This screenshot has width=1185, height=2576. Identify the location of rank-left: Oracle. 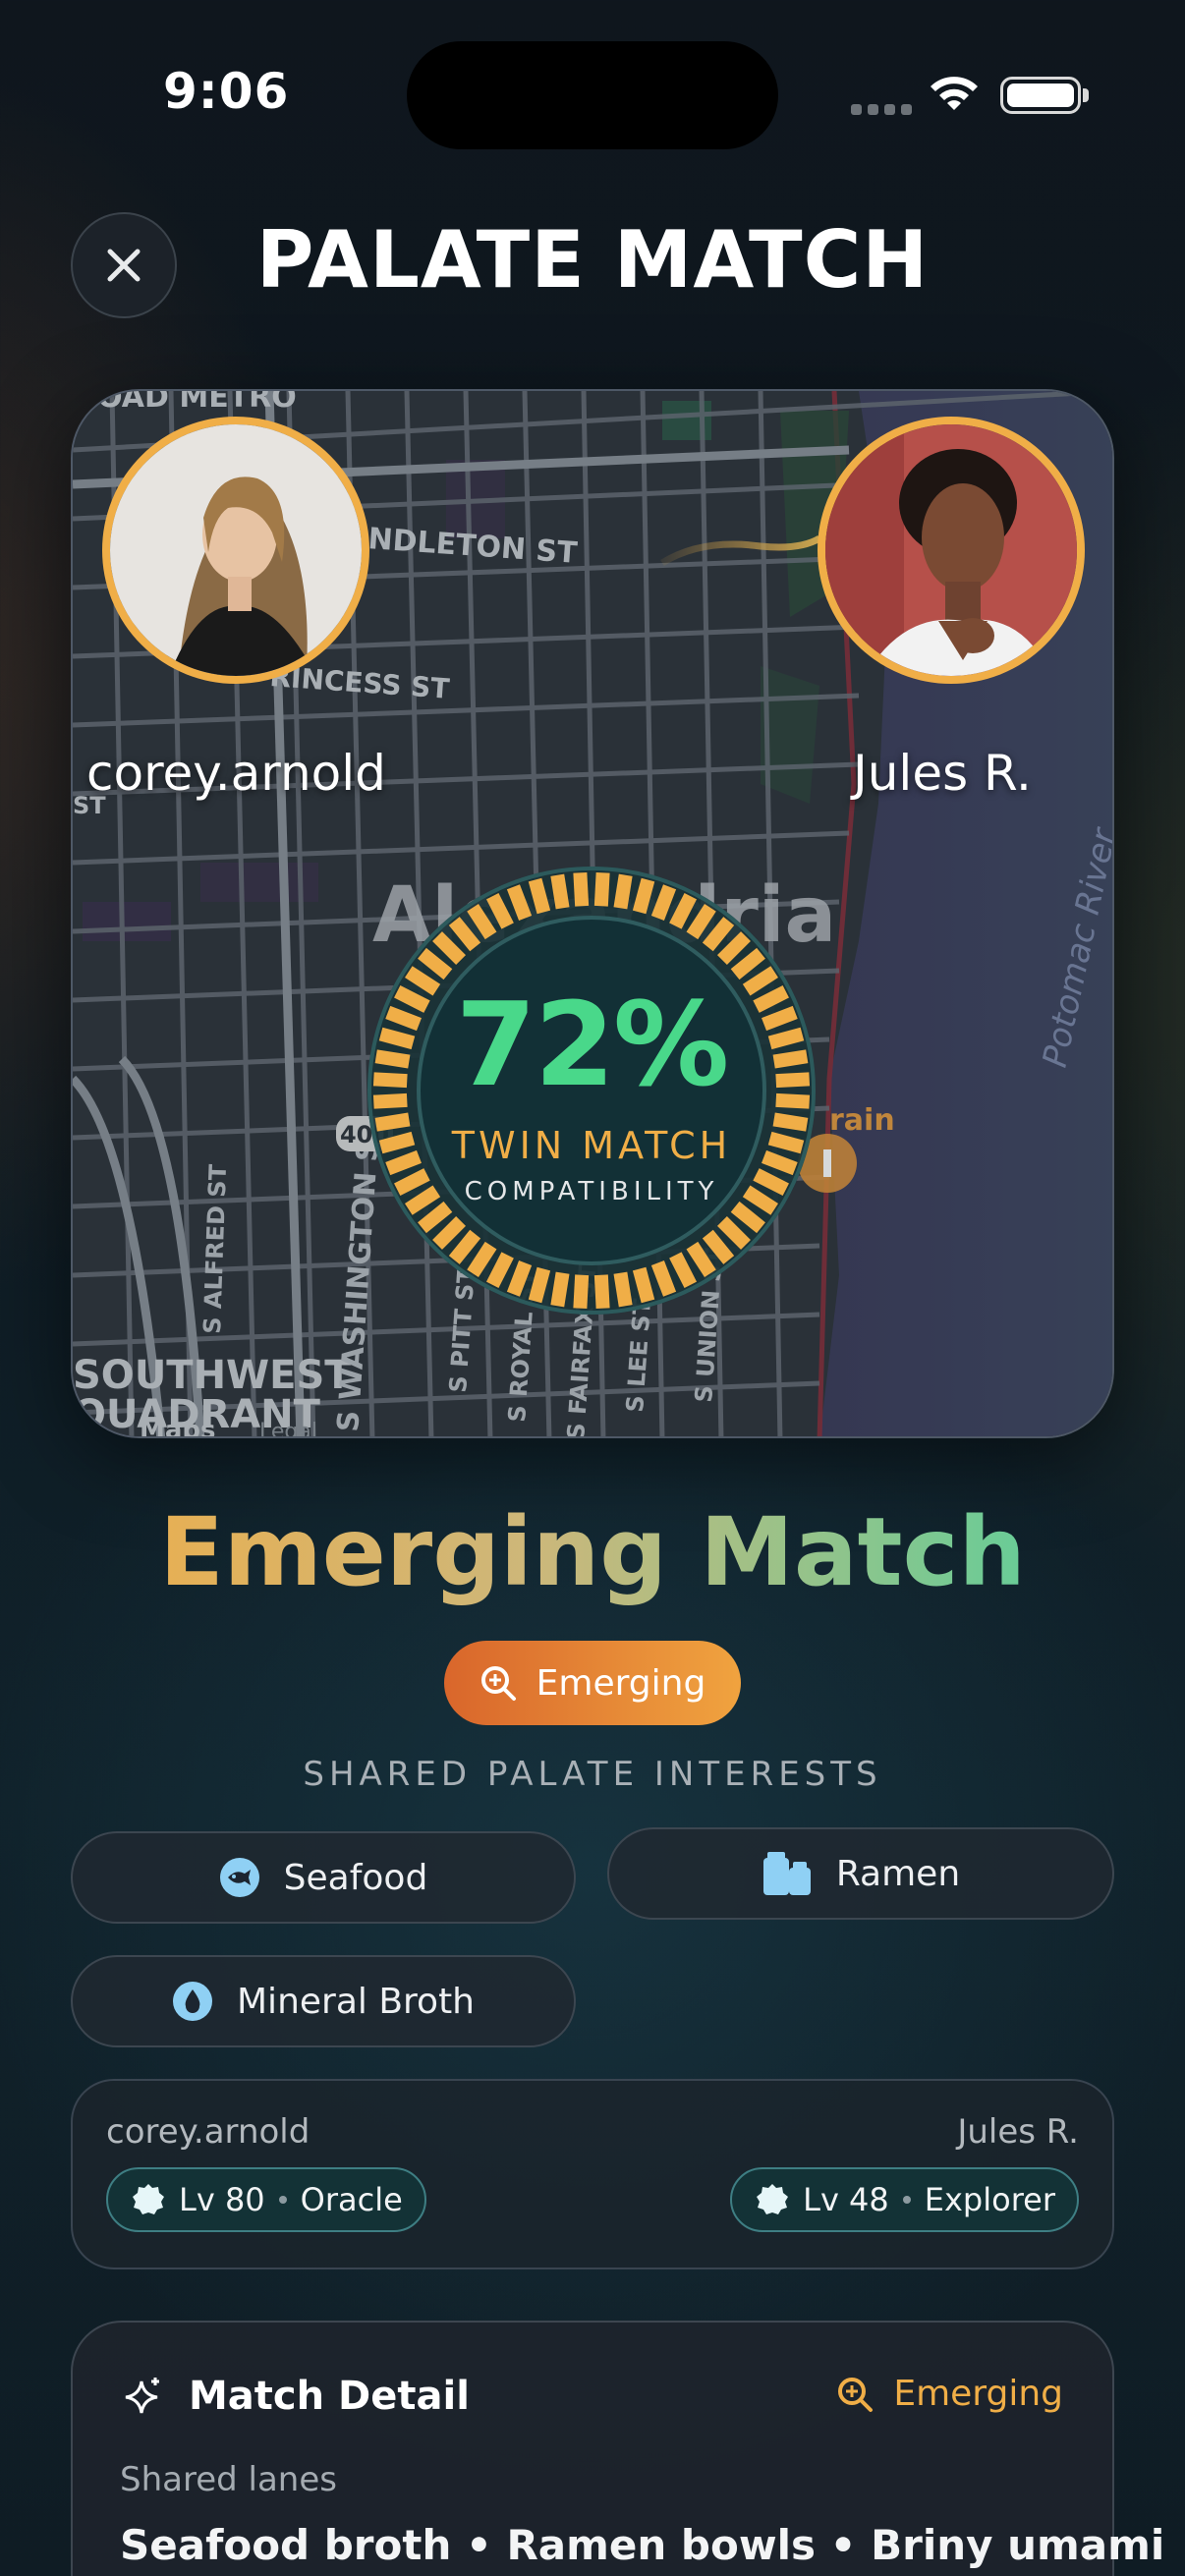
(352, 2199).